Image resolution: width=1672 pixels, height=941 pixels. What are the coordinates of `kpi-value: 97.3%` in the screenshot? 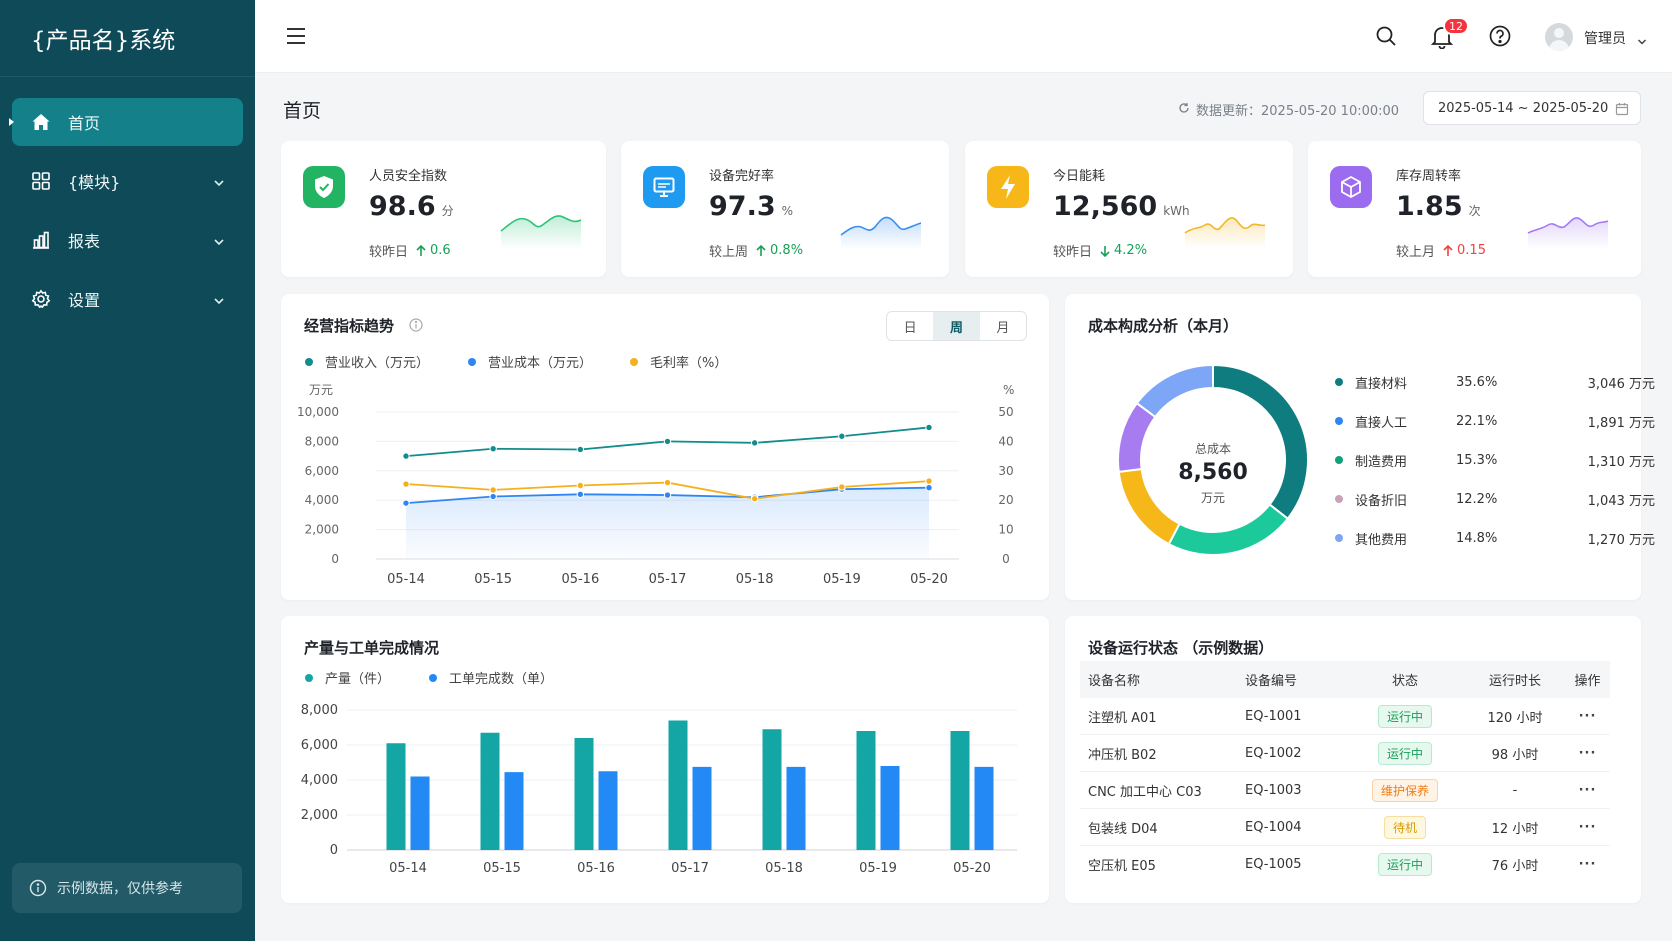 It's located at (751, 206).